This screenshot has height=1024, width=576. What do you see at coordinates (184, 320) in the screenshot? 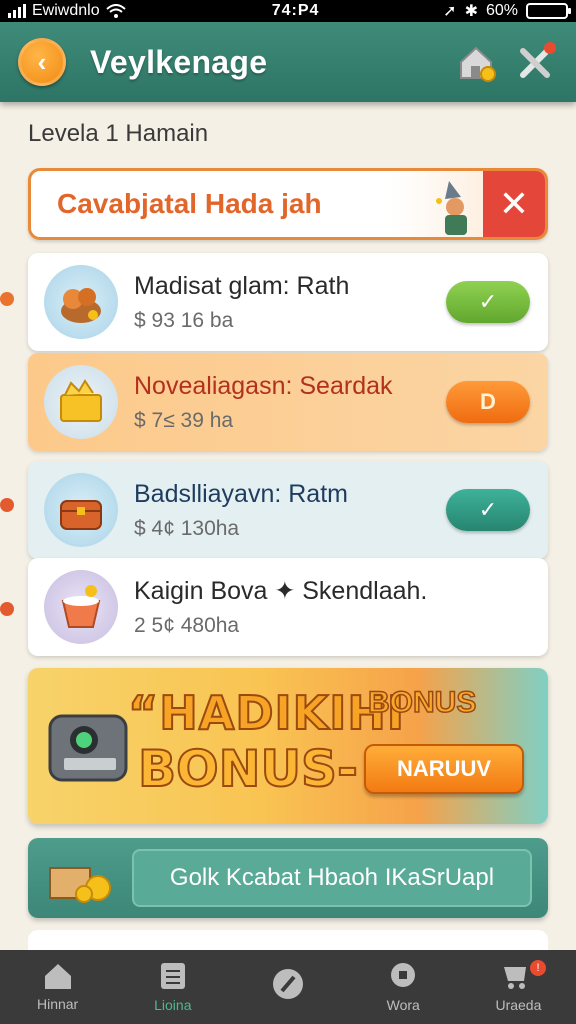
I see `item-price: $ 93 16 ba` at bounding box center [184, 320].